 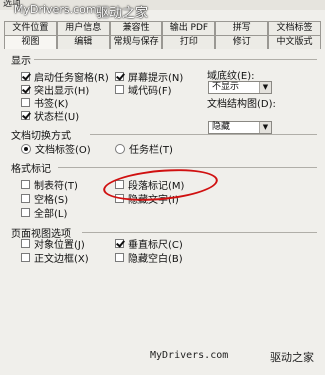 I want to click on field-shading-select: 不显示 ▼, so click(x=240, y=87).